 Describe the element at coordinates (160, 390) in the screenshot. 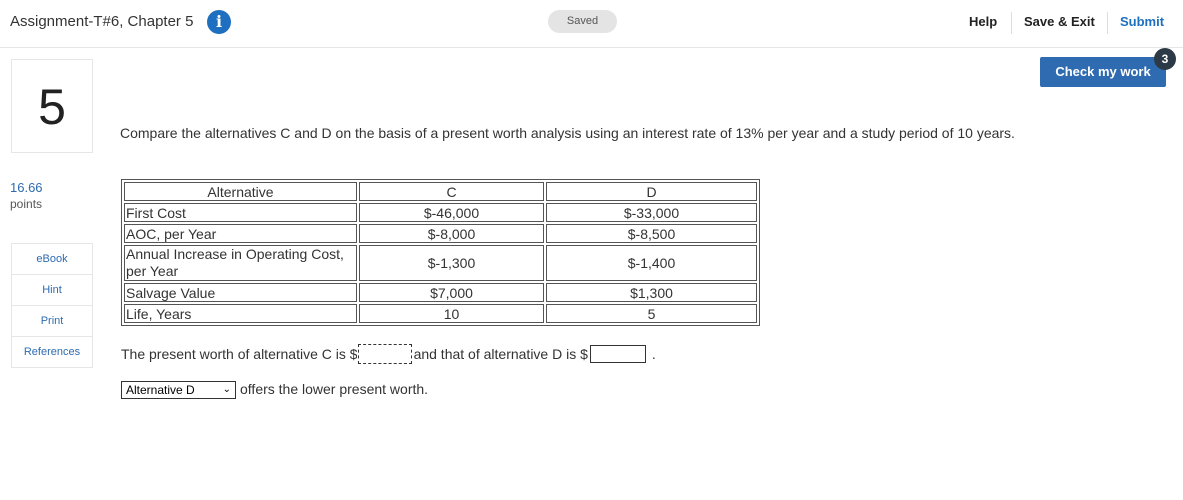

I see `alternative-select-value: Alternative D` at that location.